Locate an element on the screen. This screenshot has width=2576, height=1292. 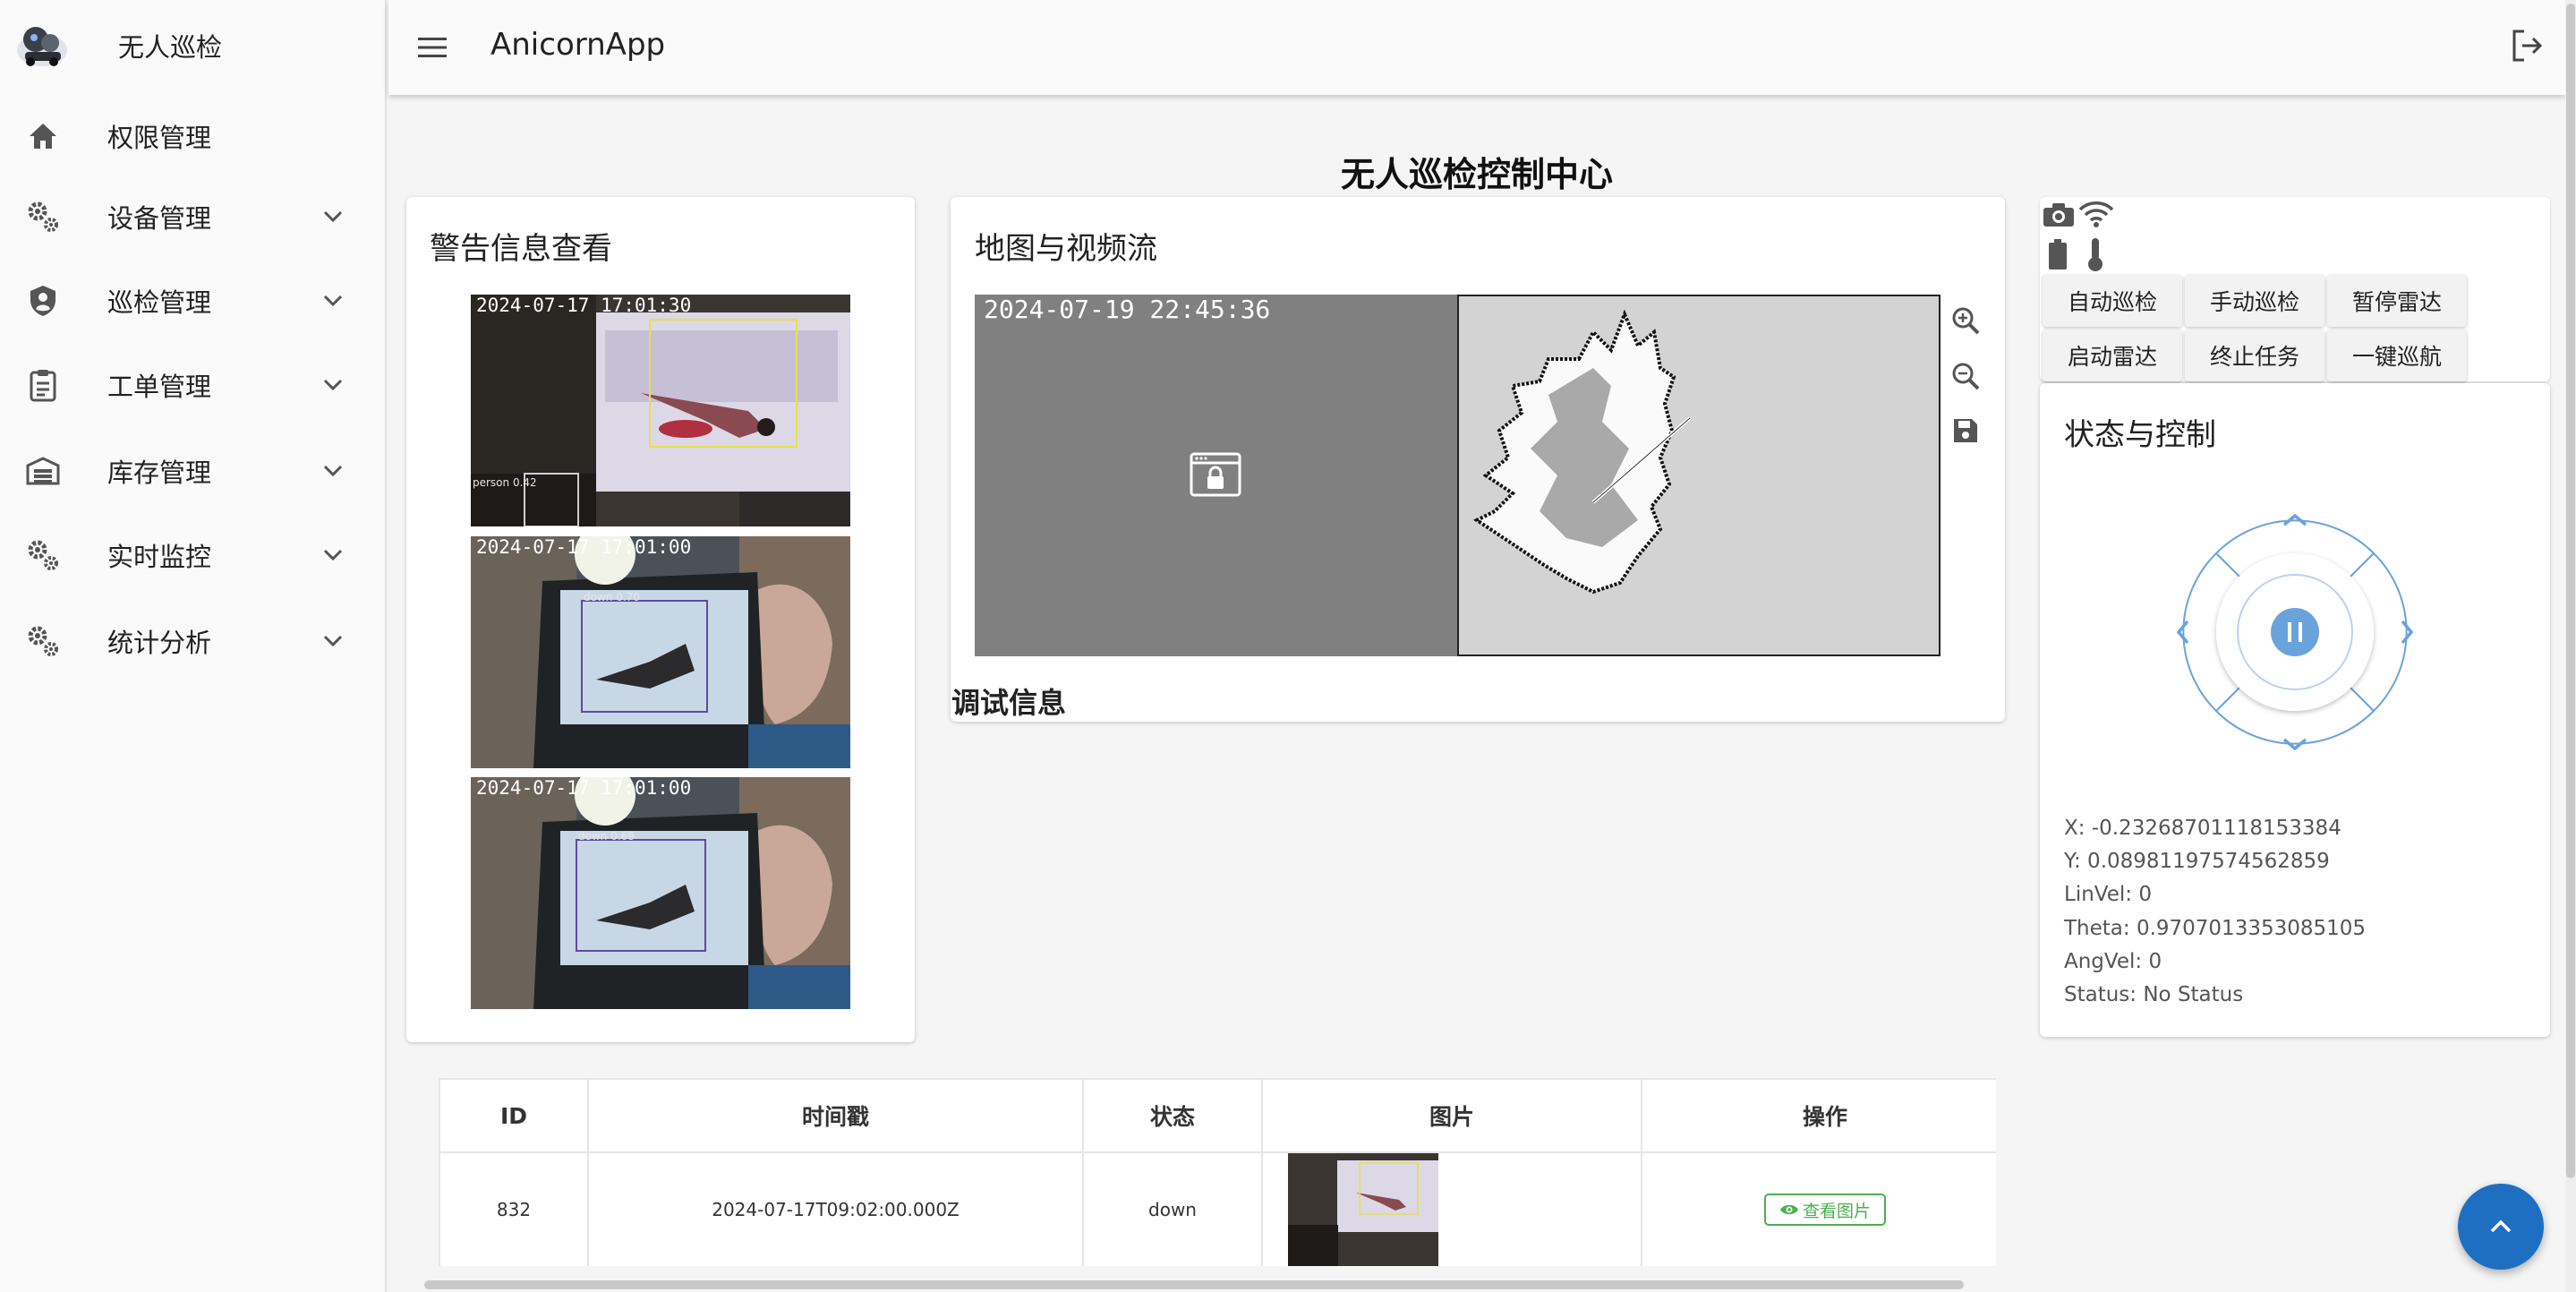
clipboard-icon is located at coordinates (43, 385).